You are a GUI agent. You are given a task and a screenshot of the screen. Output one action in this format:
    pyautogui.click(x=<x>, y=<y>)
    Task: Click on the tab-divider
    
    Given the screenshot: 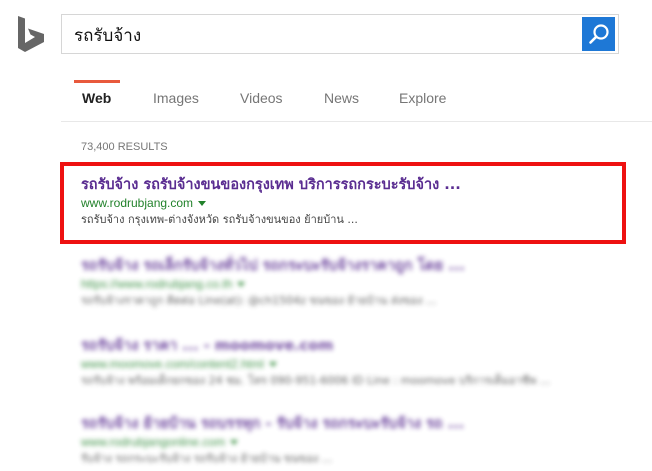 What is the action you would take?
    pyautogui.click(x=356, y=121)
    